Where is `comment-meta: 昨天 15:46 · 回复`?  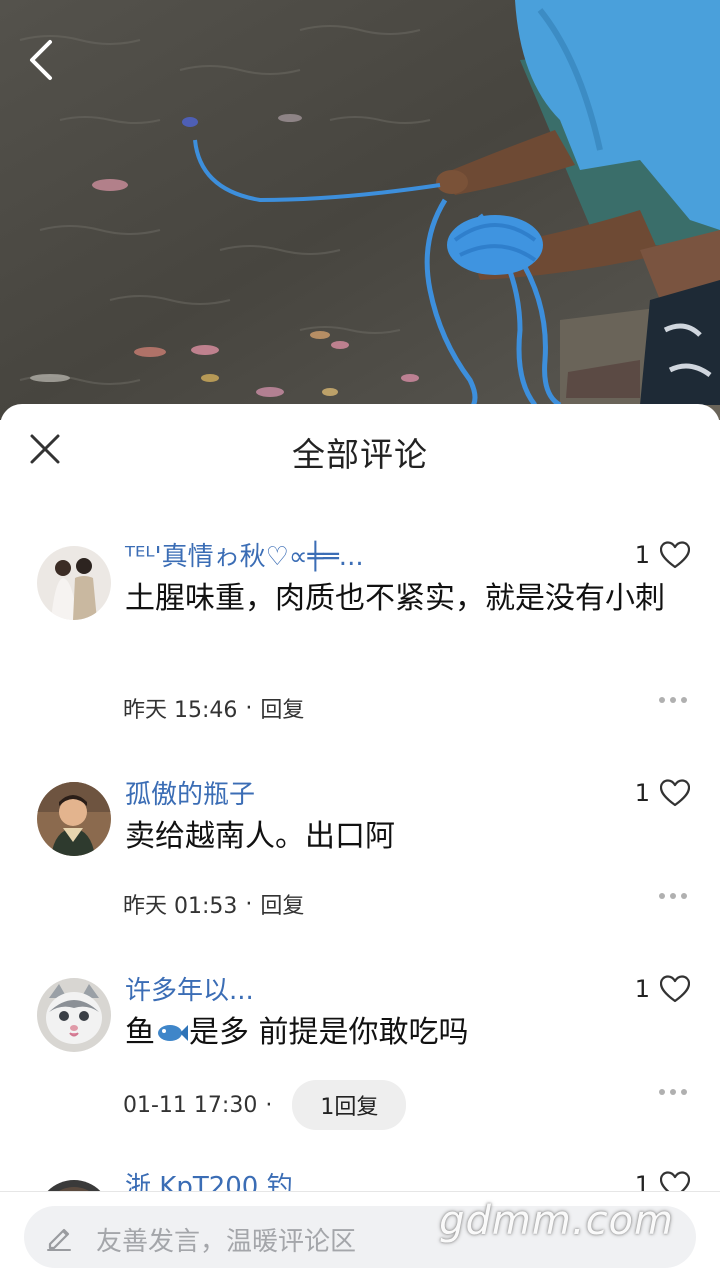
comment-meta: 昨天 15:46 · 回复 is located at coordinates (213, 708).